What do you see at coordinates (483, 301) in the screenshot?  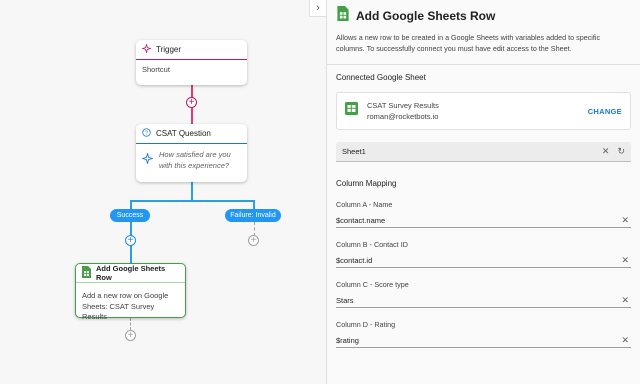 I see `column-c-input: Stars ✕` at bounding box center [483, 301].